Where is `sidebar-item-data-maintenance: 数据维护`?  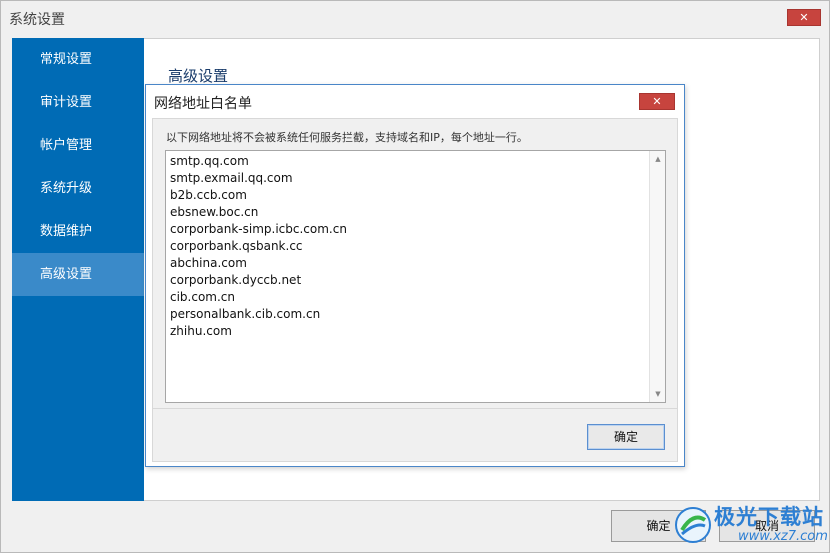 sidebar-item-data-maintenance: 数据维护 is located at coordinates (78, 231).